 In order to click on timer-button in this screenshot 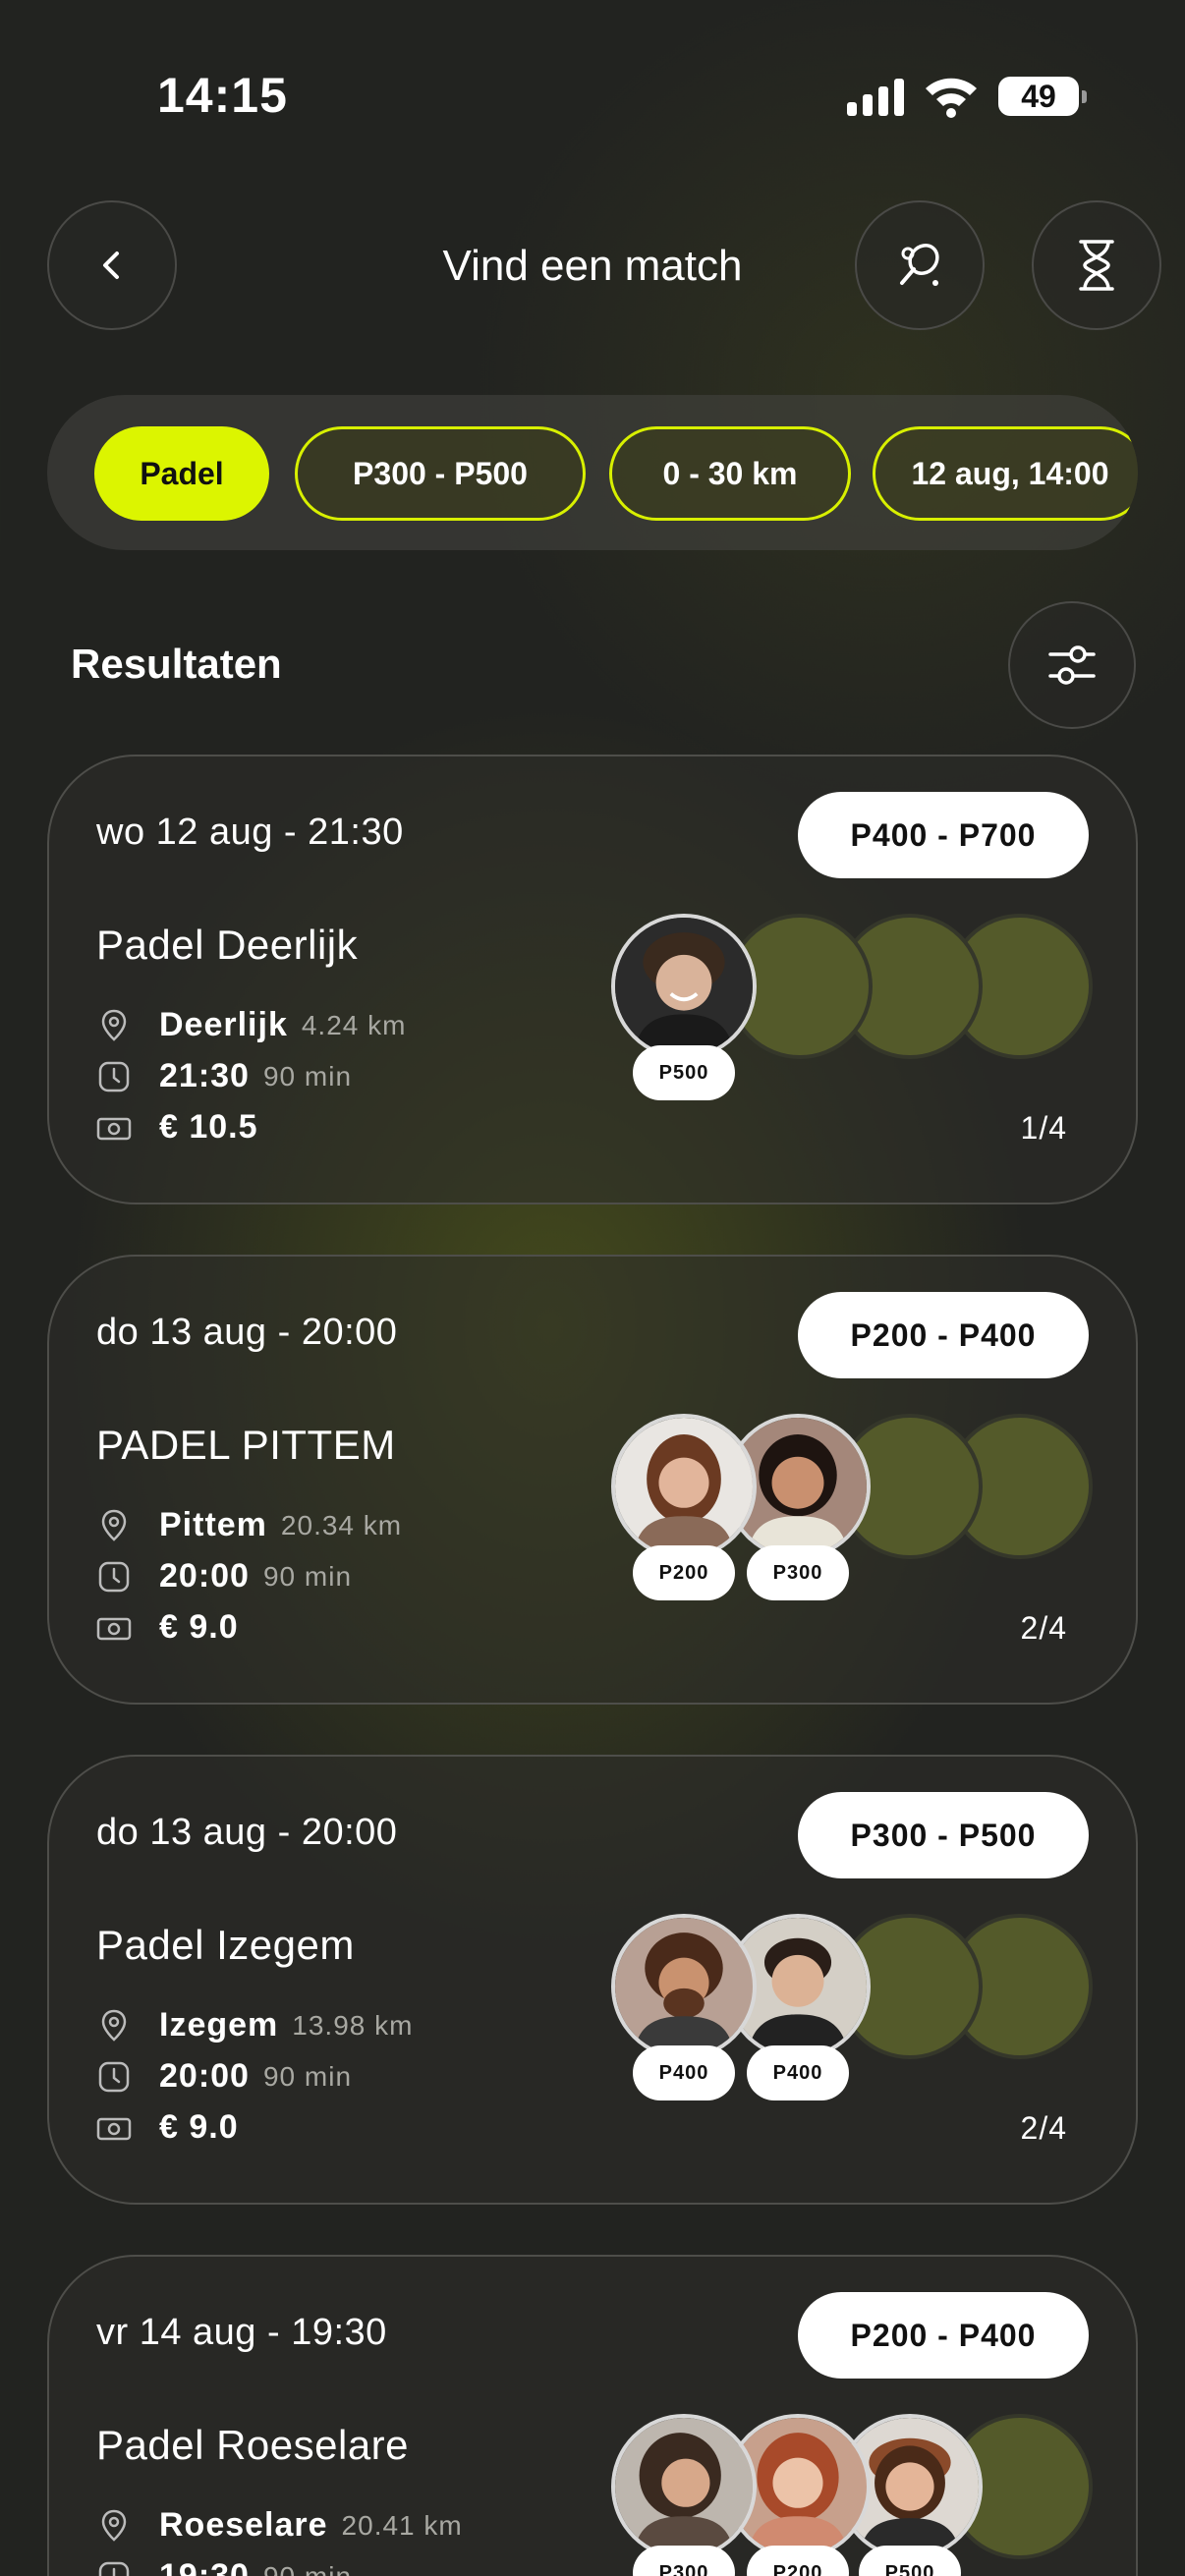, I will do `click(1096, 265)`.